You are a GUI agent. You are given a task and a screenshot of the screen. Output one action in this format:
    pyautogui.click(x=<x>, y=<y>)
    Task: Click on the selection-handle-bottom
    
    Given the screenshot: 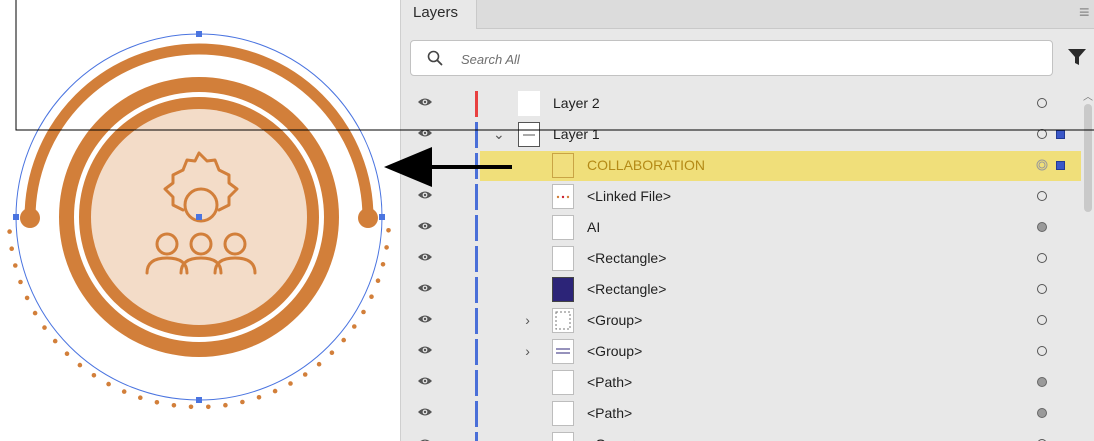 What is the action you would take?
    pyautogui.click(x=199, y=400)
    